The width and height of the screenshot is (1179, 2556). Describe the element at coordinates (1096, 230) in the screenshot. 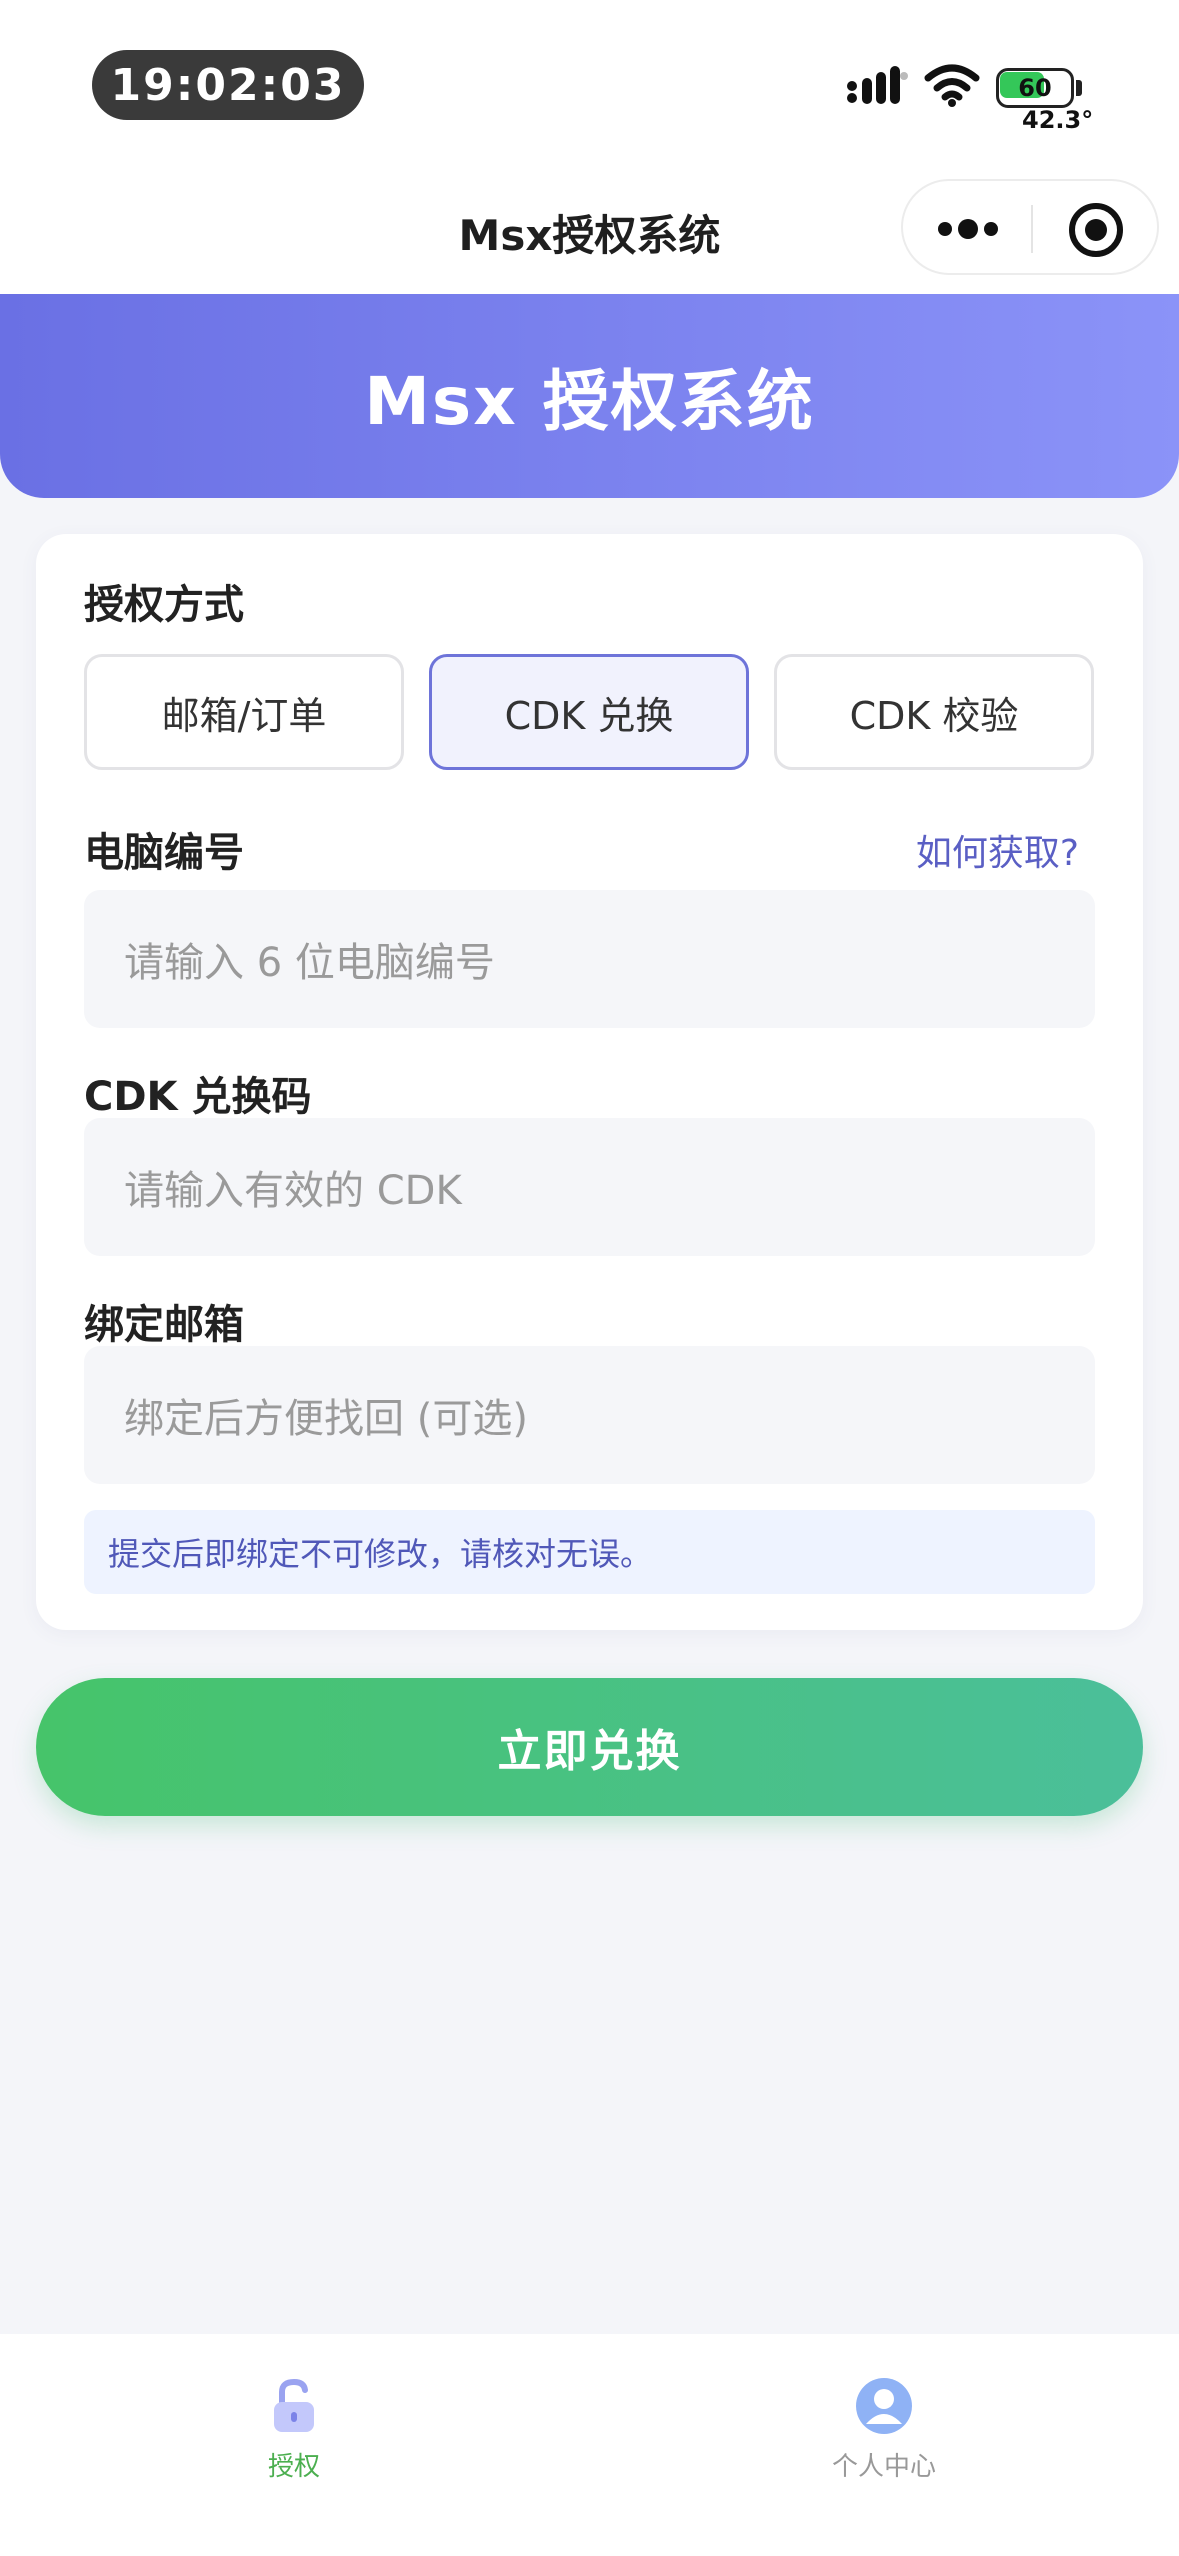

I see `target-icon` at that location.